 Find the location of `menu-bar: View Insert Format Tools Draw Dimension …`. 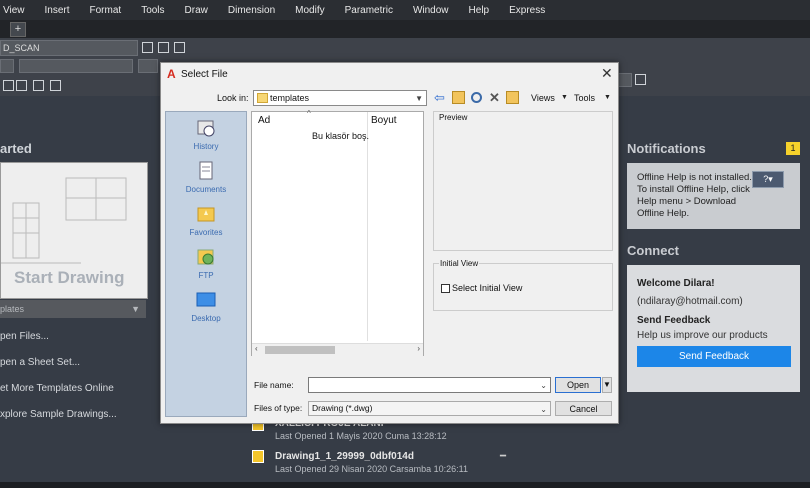

menu-bar: View Insert Format Tools Draw Dimension … is located at coordinates (405, 10).